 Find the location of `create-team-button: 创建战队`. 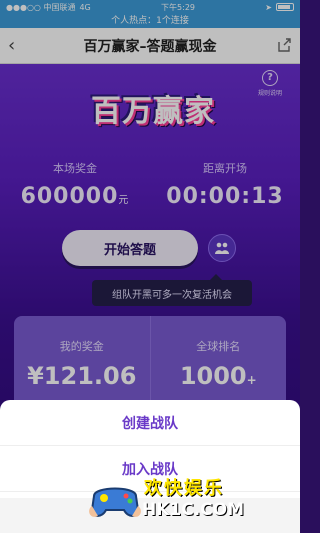

create-team-button: 创建战队 is located at coordinates (150, 423).